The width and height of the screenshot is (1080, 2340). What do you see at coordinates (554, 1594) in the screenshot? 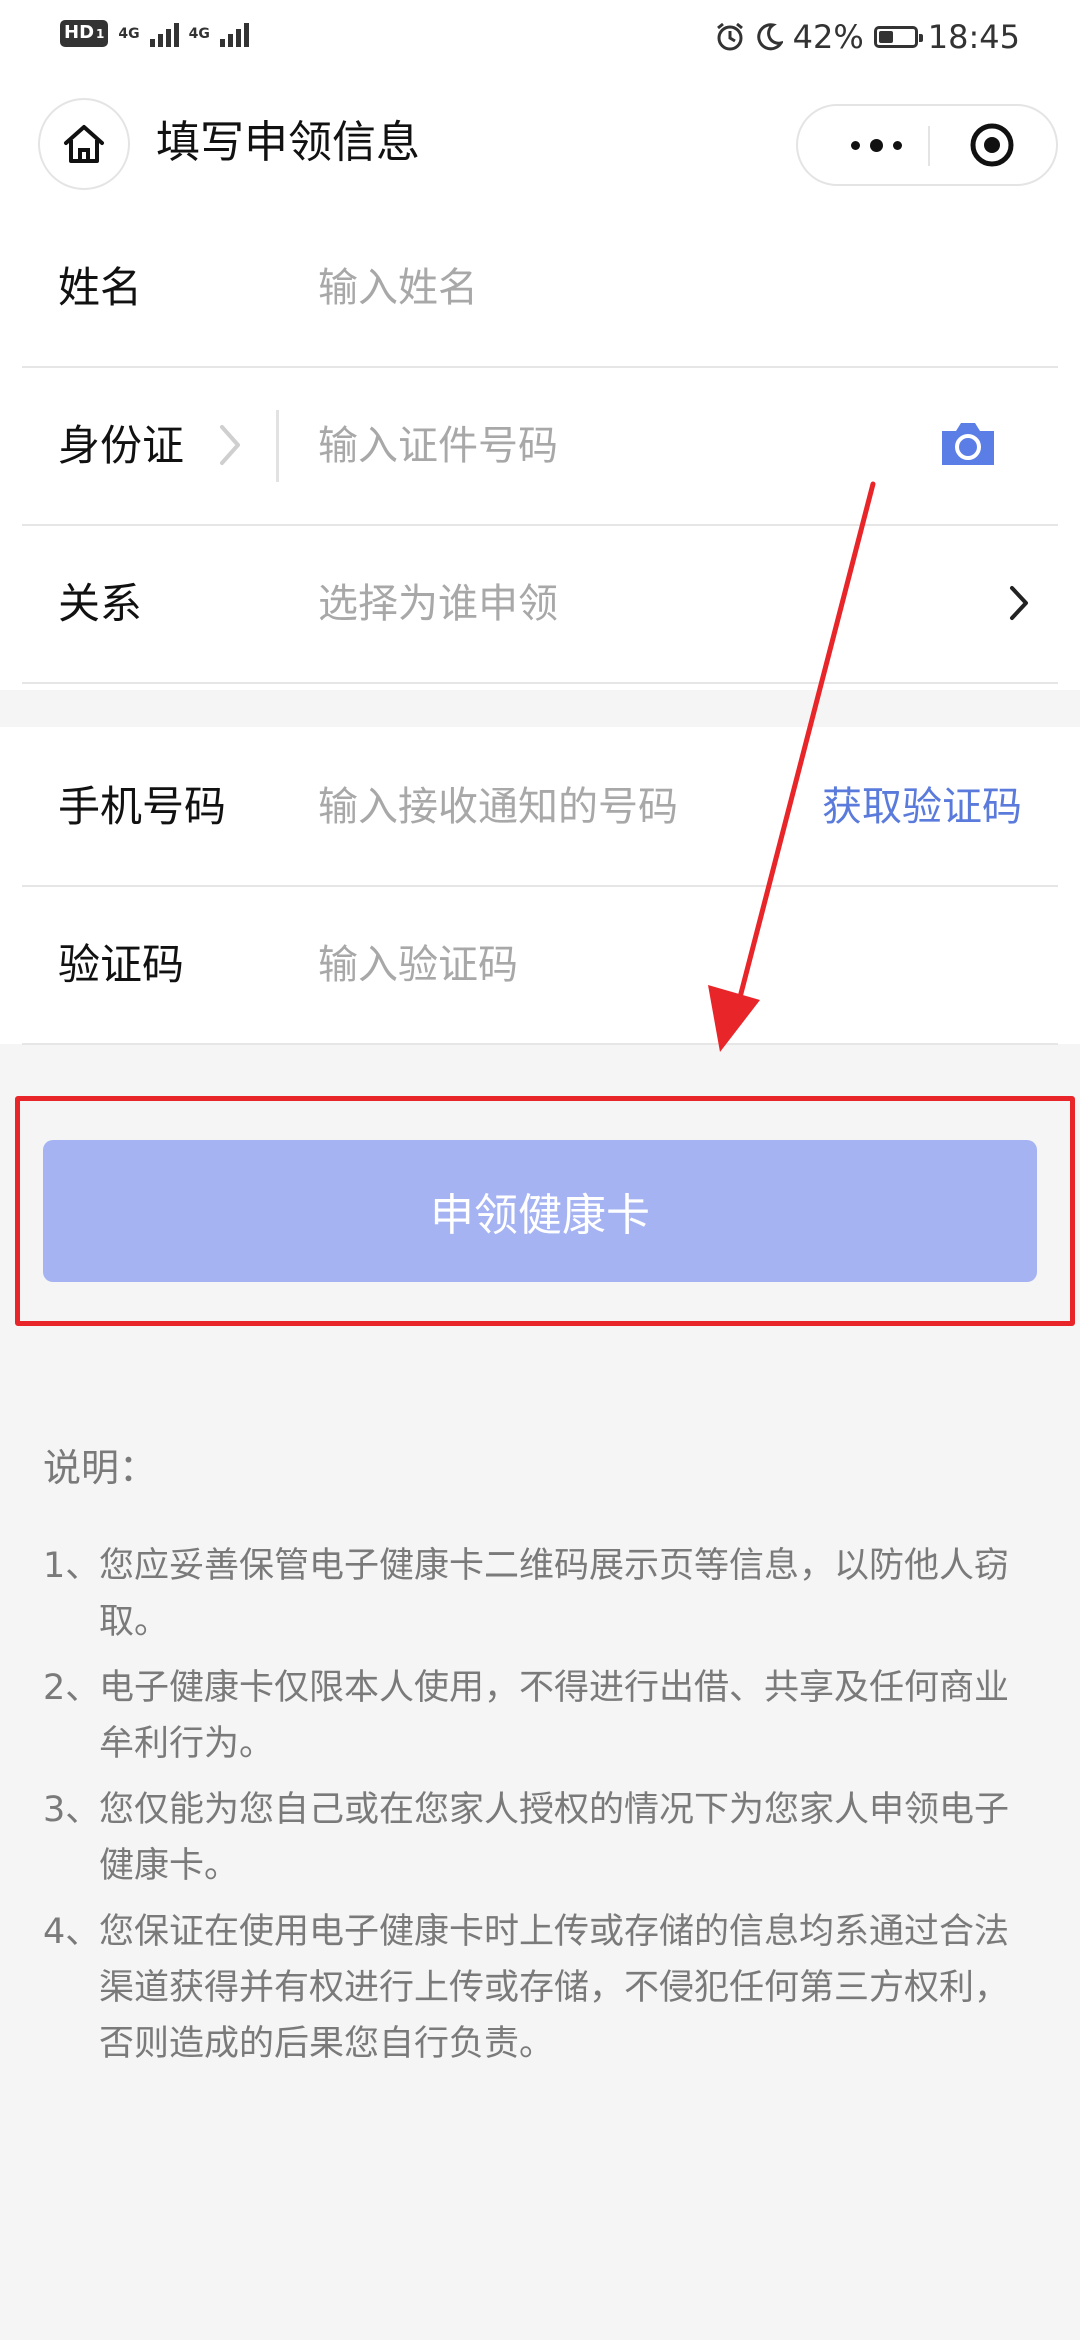
I see `note-text: 您应妥善保管电子健康卡二维码展示页等信息，以防他人窃取。` at bounding box center [554, 1594].